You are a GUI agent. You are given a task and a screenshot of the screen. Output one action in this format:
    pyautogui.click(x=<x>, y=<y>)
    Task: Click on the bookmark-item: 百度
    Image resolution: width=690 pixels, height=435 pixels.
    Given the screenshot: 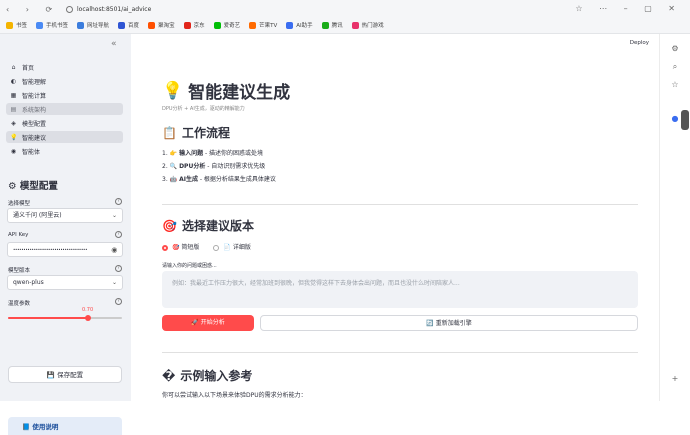 What is the action you would take?
    pyautogui.click(x=128, y=25)
    